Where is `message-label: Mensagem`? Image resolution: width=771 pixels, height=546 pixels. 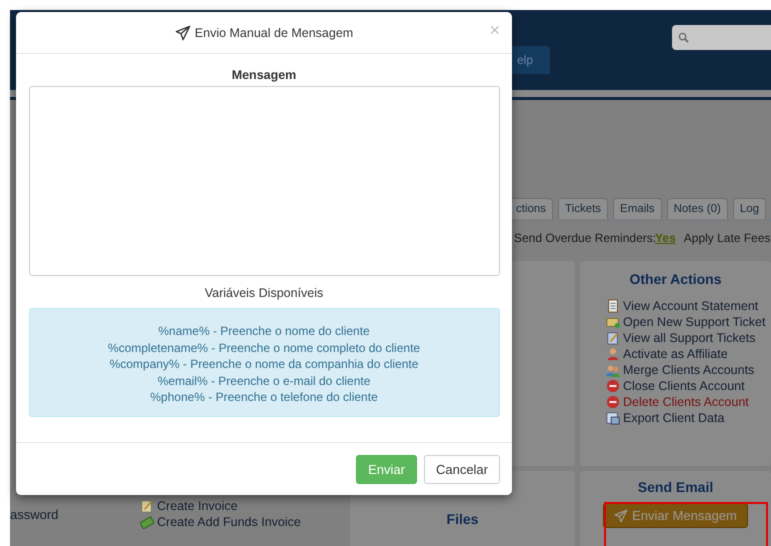 message-label: Mensagem is located at coordinates (264, 75).